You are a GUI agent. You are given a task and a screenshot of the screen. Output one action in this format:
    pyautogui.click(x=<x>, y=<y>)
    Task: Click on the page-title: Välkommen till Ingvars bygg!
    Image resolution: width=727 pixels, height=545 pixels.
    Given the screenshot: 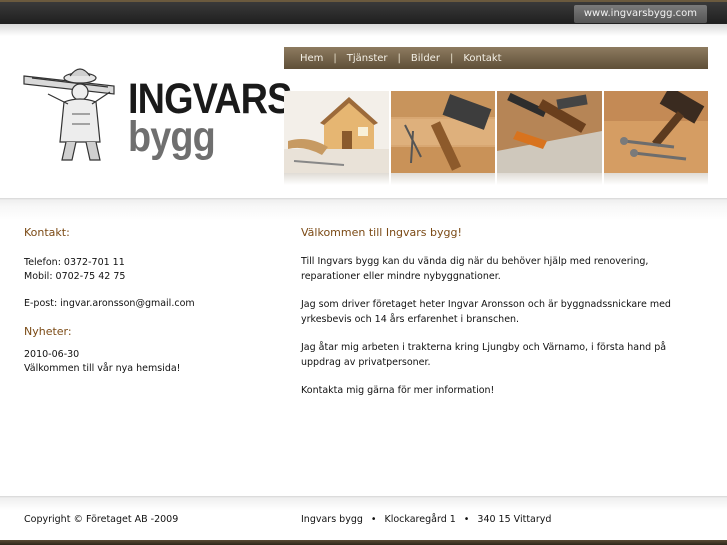 What is the action you would take?
    pyautogui.click(x=381, y=232)
    